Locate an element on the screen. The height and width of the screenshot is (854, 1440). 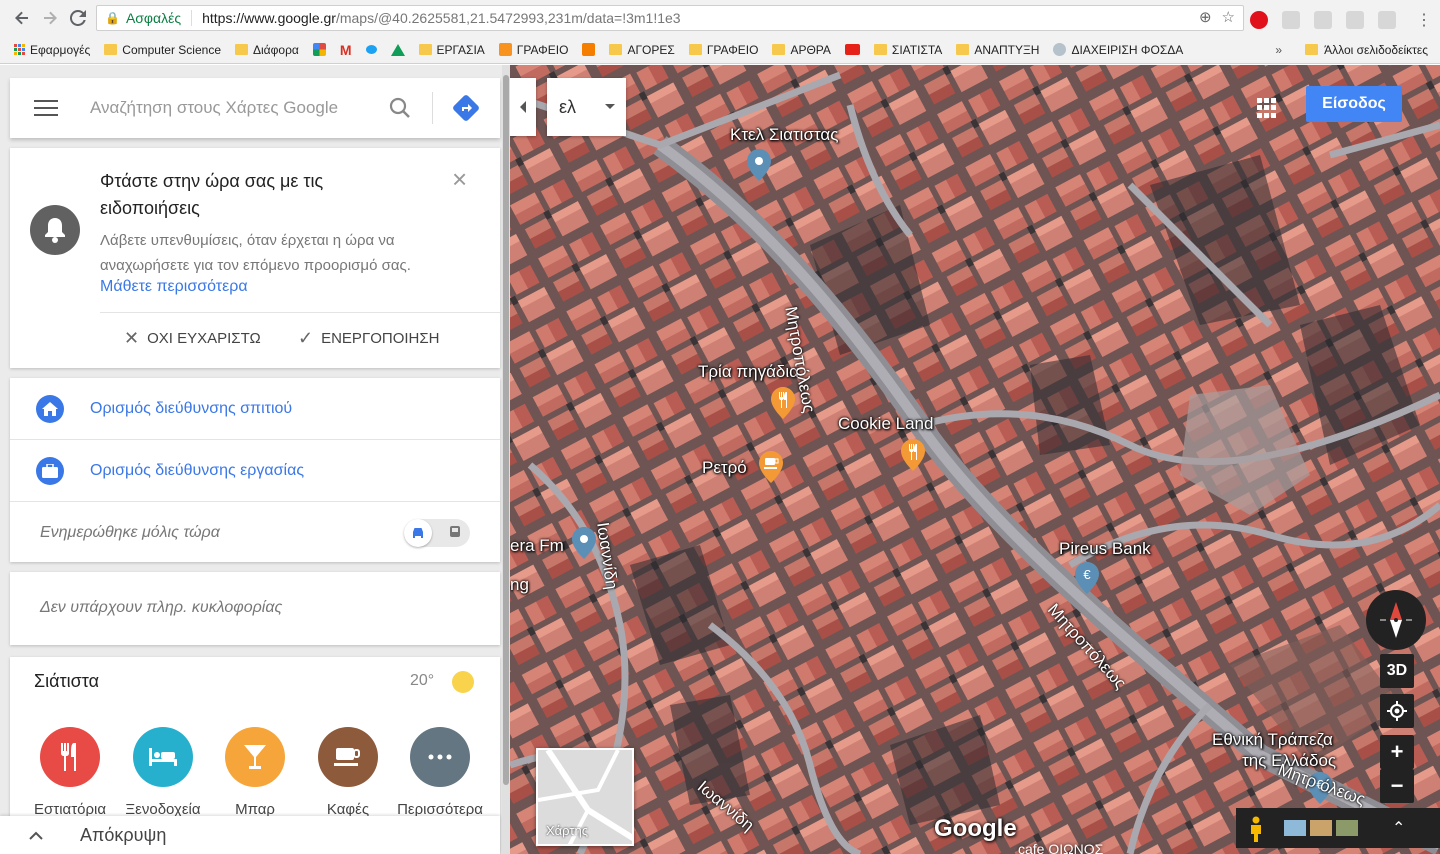
secure-label: Ασφαλές is located at coordinates (159, 18).